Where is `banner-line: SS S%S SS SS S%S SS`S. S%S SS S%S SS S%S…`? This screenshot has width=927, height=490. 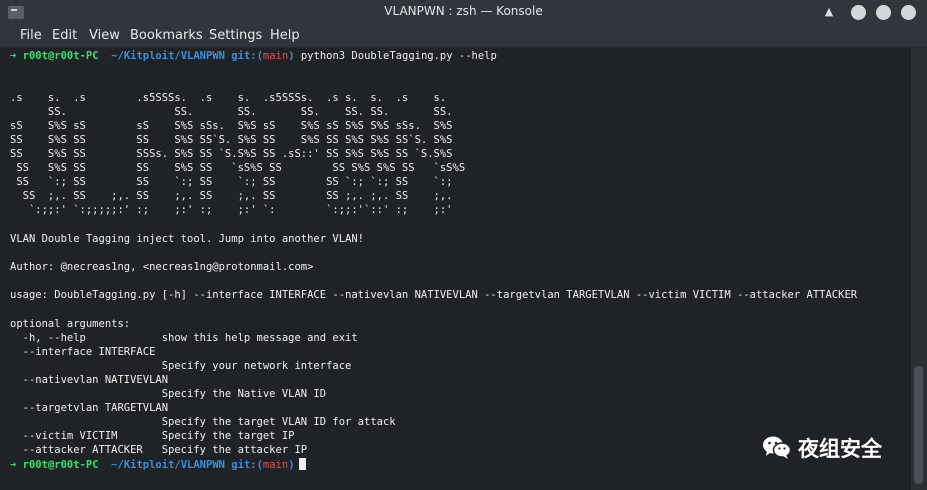 banner-line: SS S%S SS SS S%S SS`S. S%S SS S%S SS S%S… is located at coordinates (231, 140).